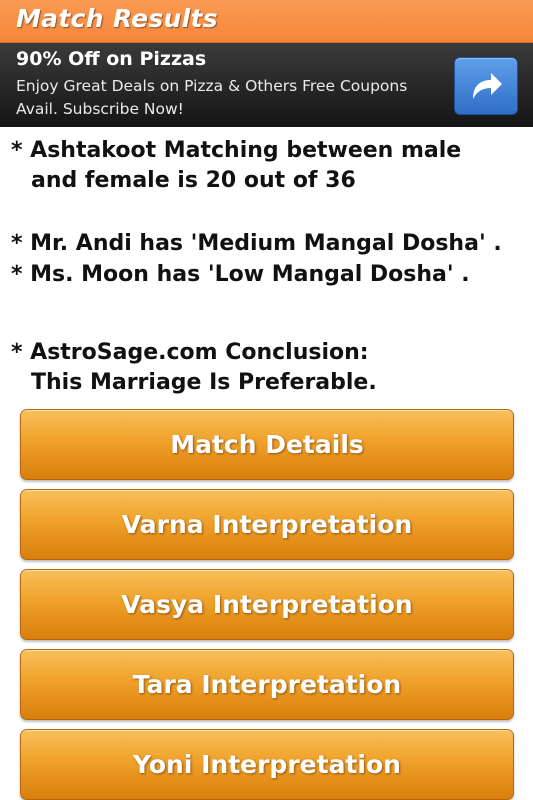 This screenshot has width=533, height=800. I want to click on ad-open-button, so click(486, 86).